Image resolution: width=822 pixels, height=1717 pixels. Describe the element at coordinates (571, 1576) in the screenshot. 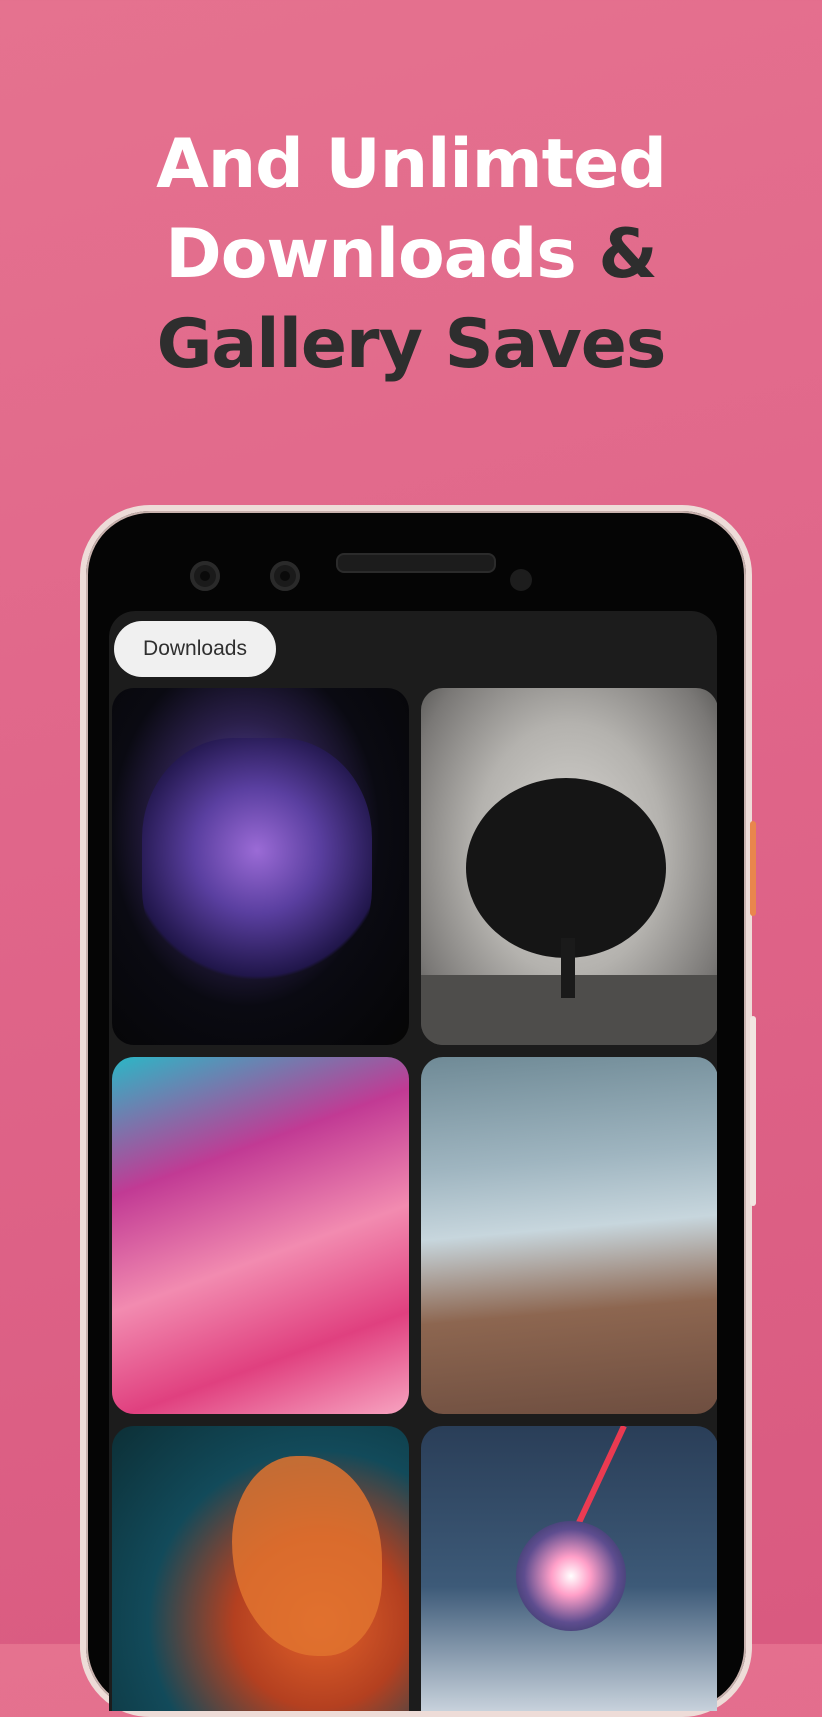

I see `glowing-orb` at that location.